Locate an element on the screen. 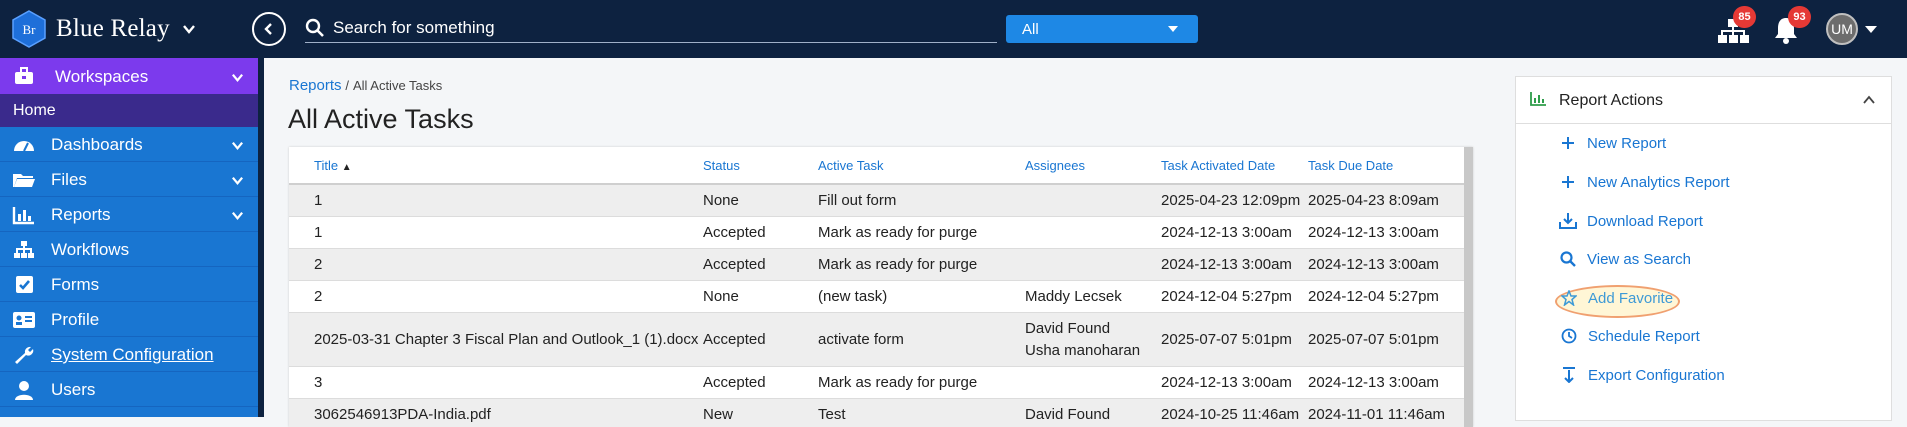 The width and height of the screenshot is (1907, 427). cell-status: None is located at coordinates (721, 296).